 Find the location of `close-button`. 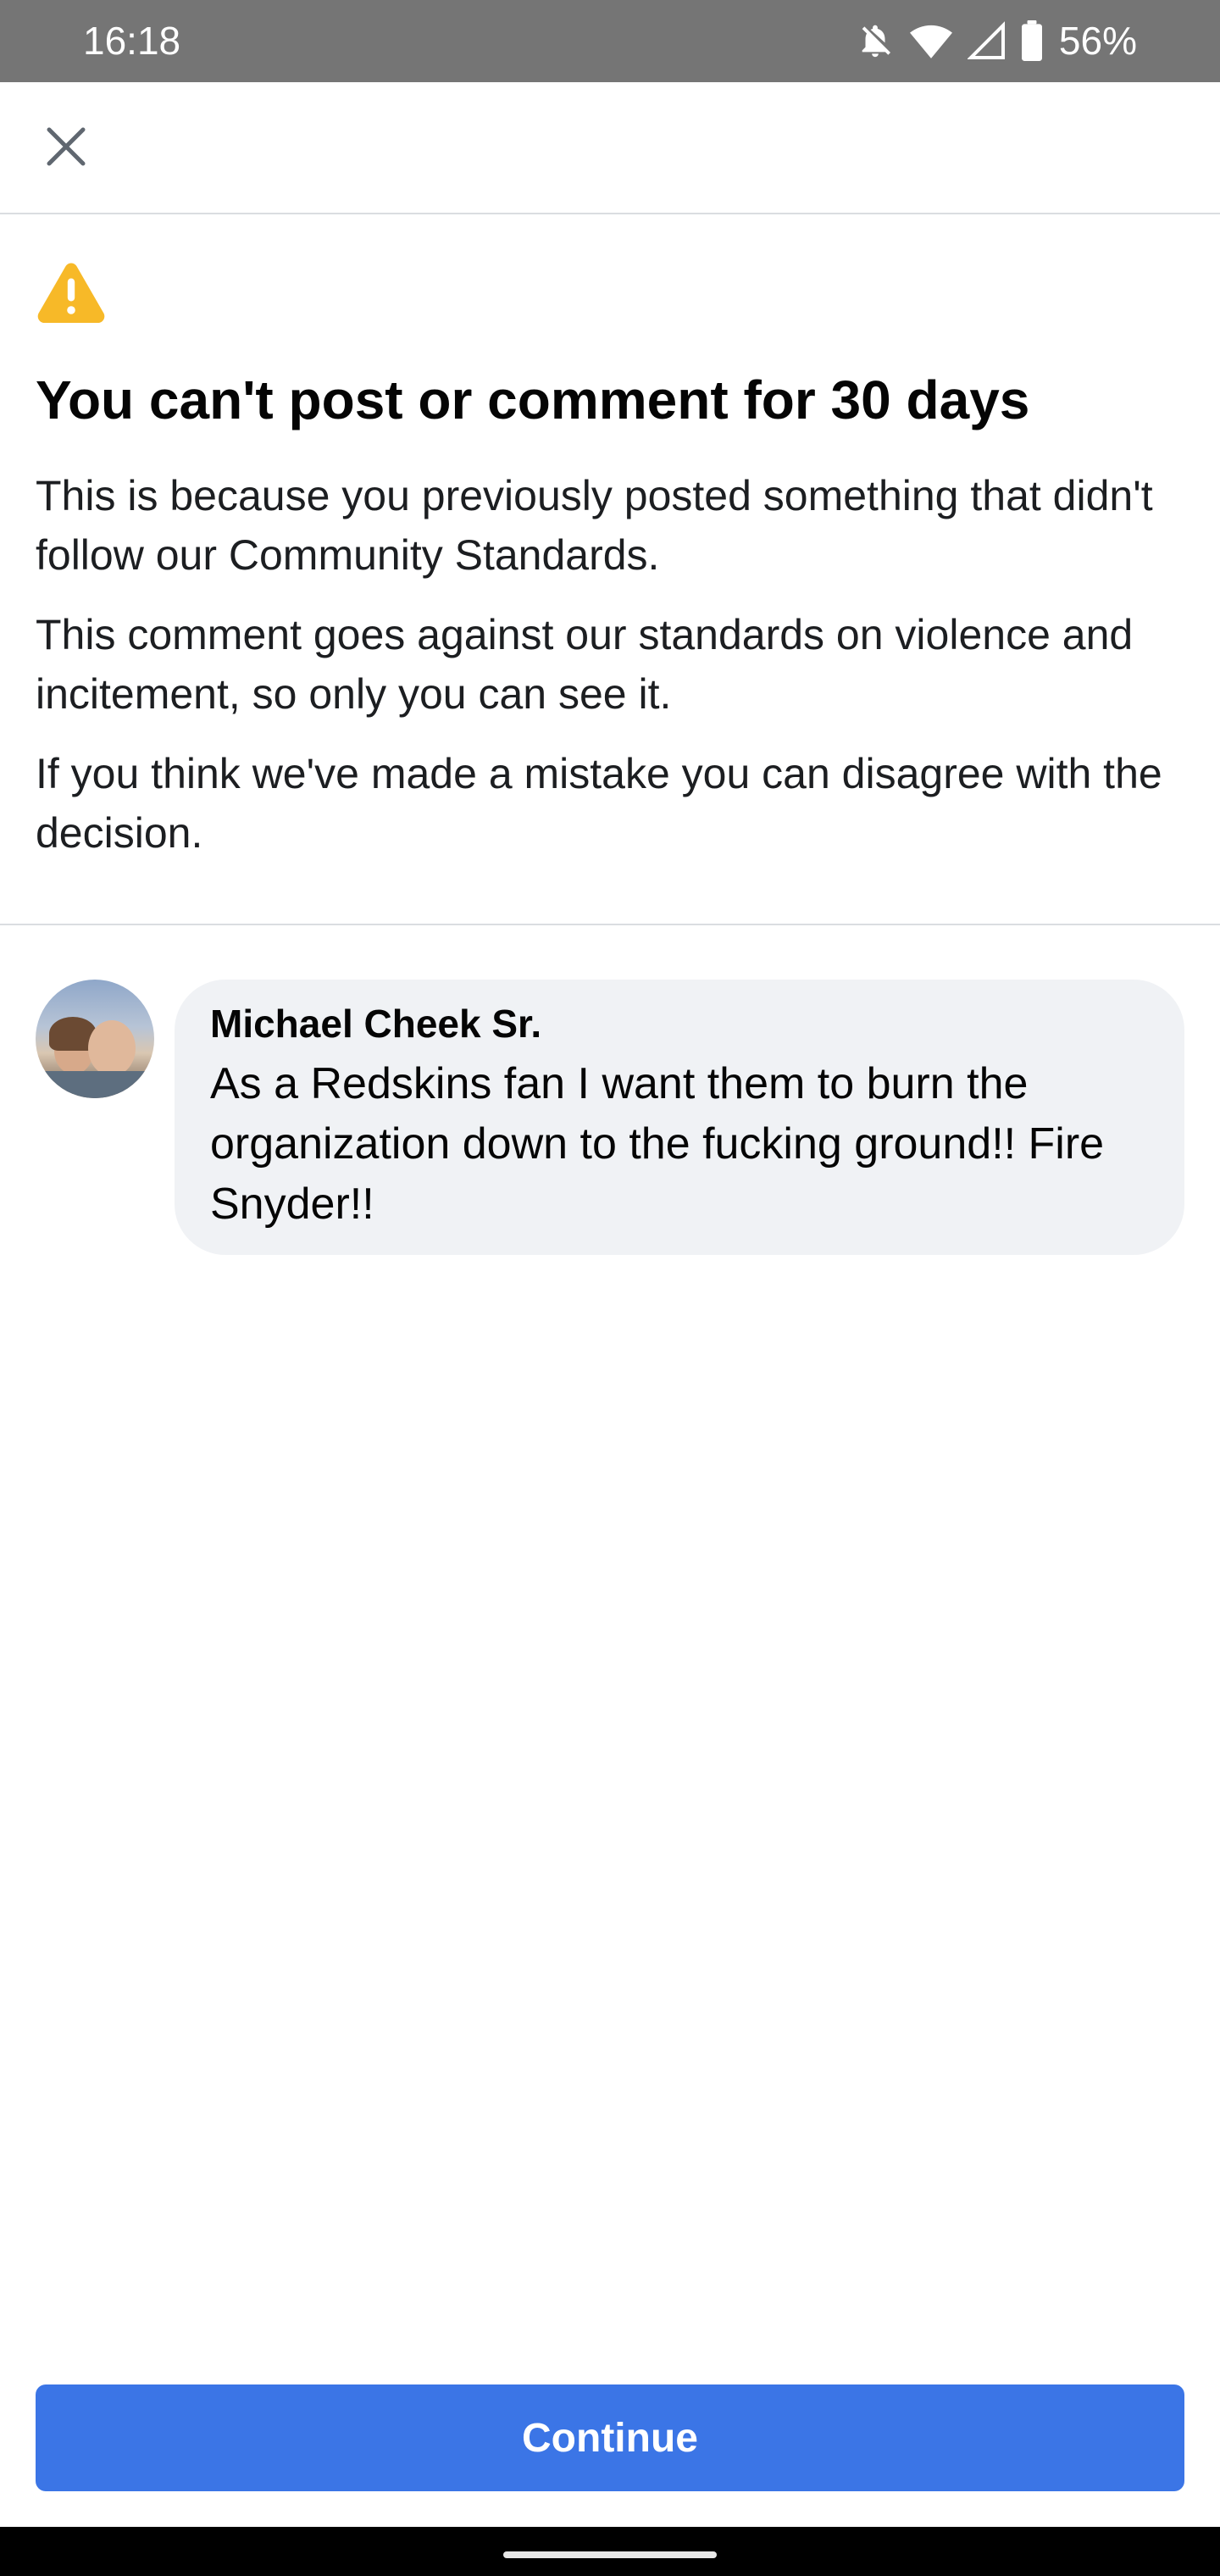

close-button is located at coordinates (66, 148).